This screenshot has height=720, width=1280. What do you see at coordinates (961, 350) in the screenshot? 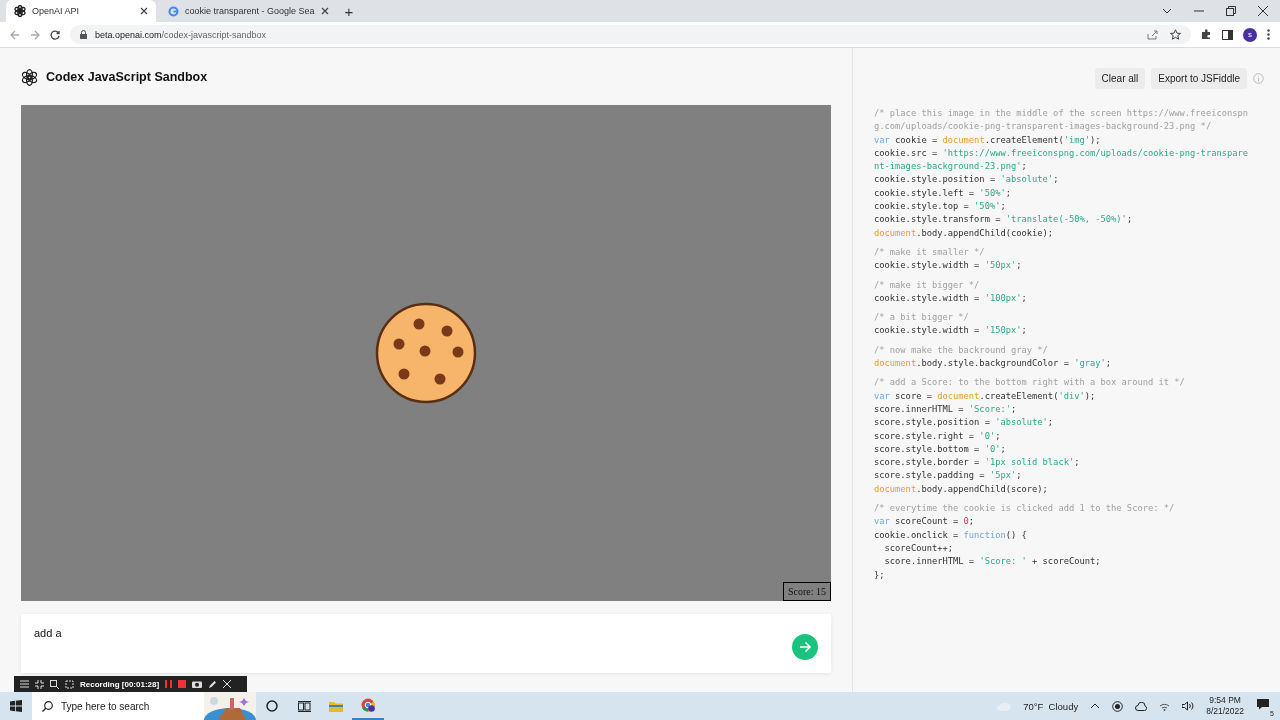
I see `code-line: /* now make the backround gray */` at bounding box center [961, 350].